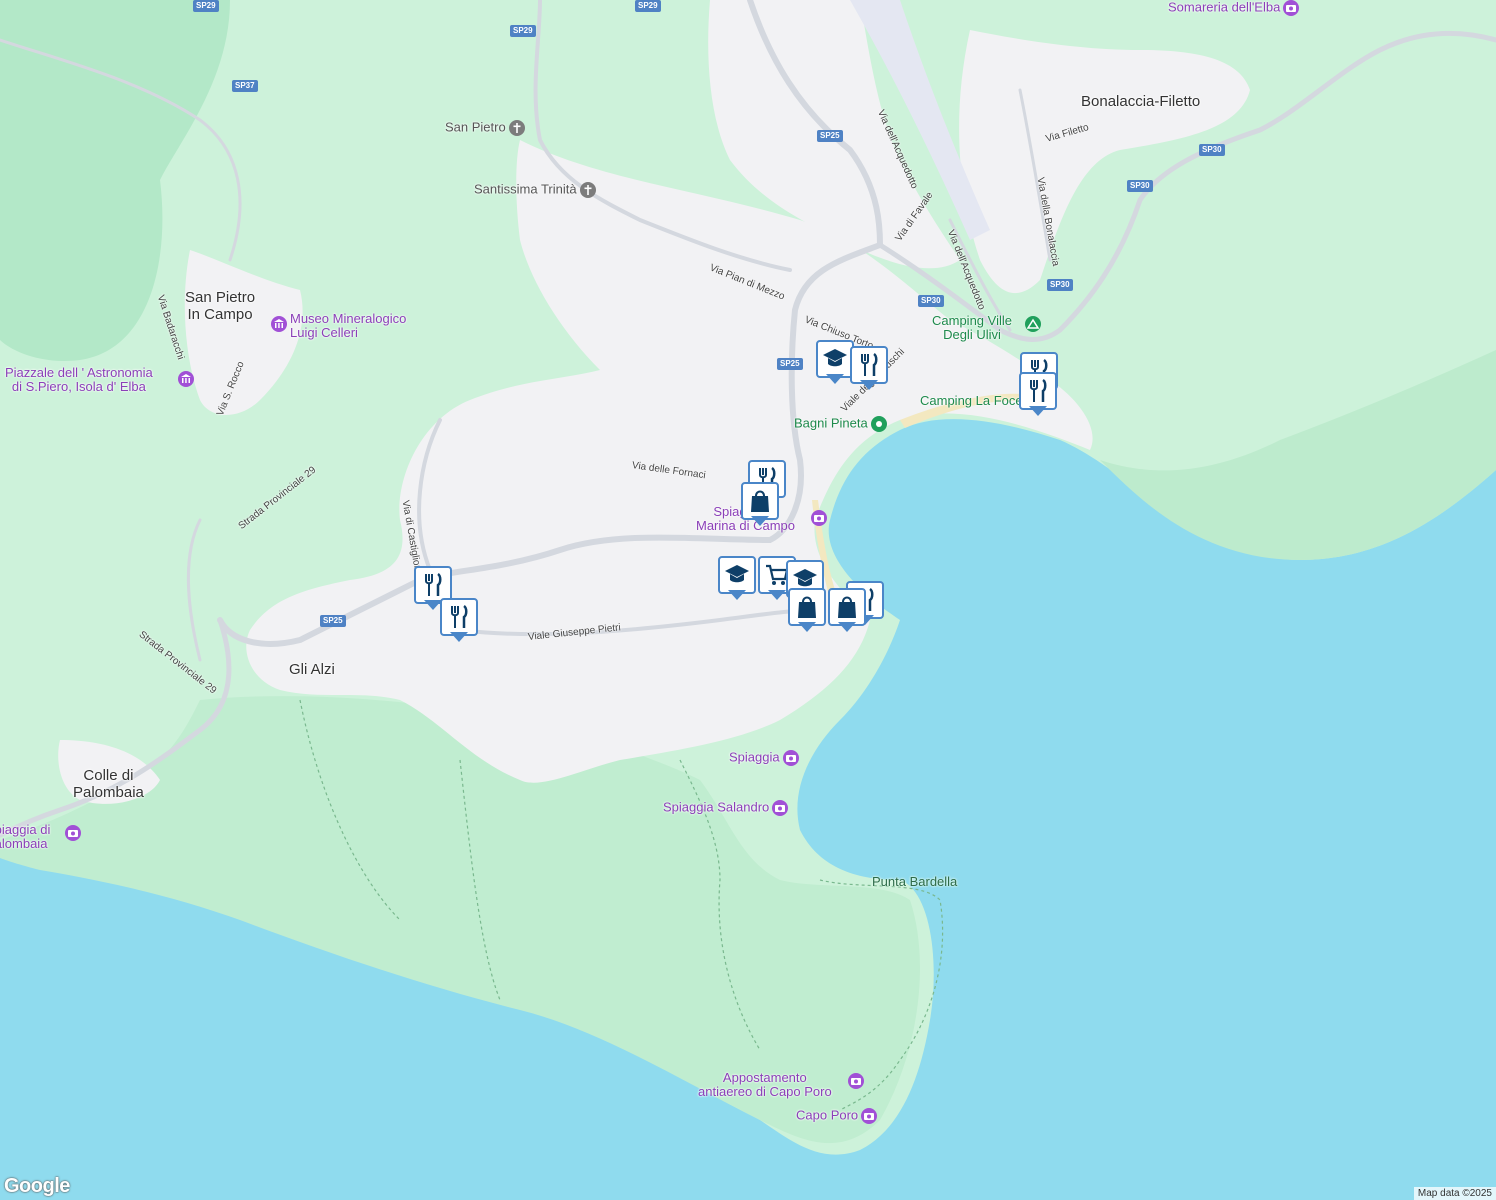 Image resolution: width=1496 pixels, height=1200 pixels. Describe the element at coordinates (475, 127) in the screenshot. I see `poi-label: San Pietro` at that location.